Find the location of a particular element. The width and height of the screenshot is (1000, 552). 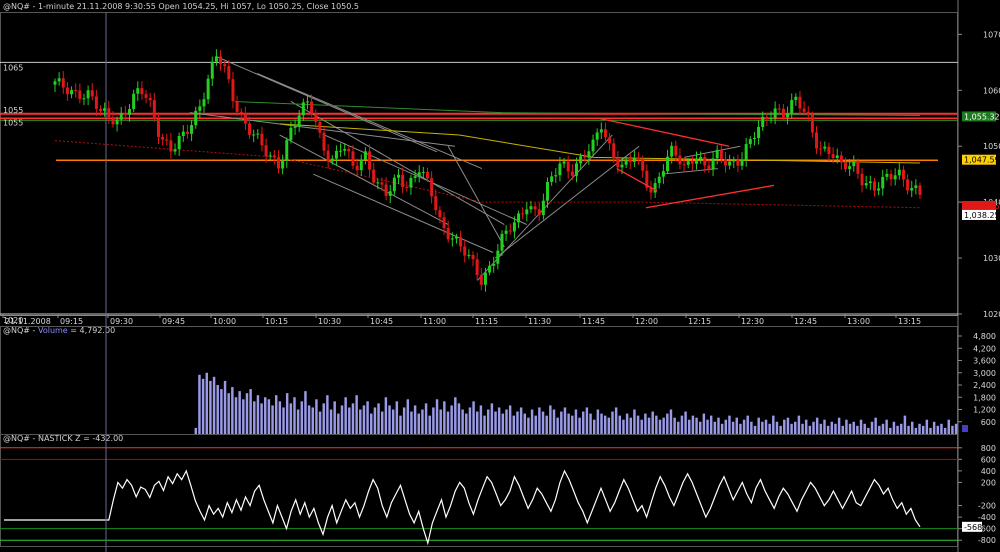

time-tick-label: 12:15 is located at coordinates (699, 321).